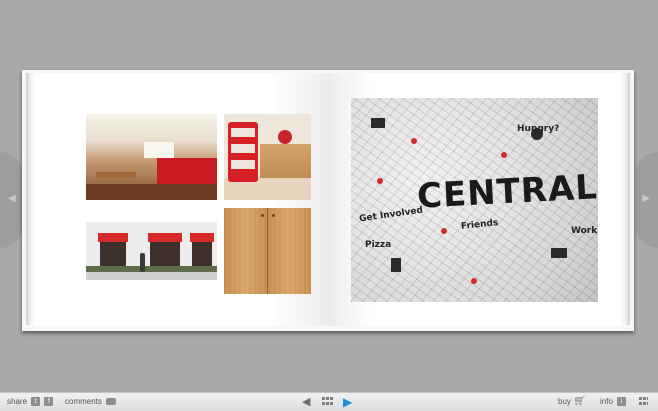 This screenshot has width=658, height=411. I want to click on wall-tag: Work, so click(584, 231).